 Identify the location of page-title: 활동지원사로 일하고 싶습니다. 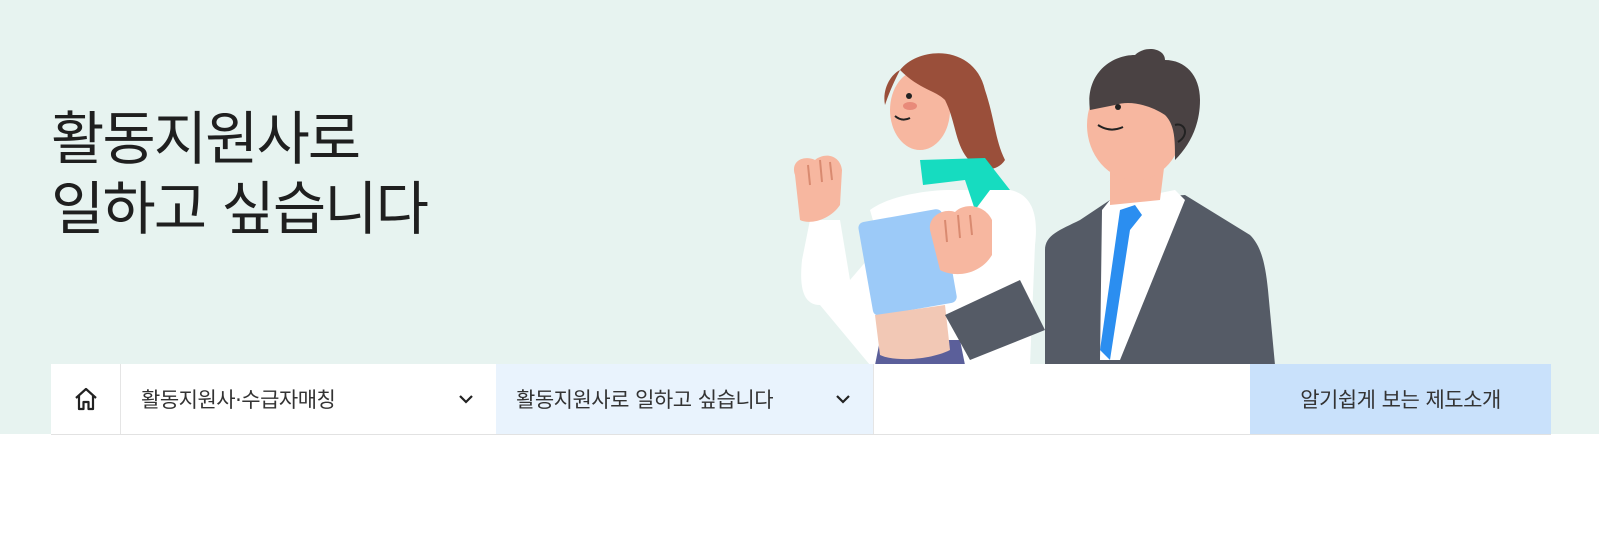
(240, 174).